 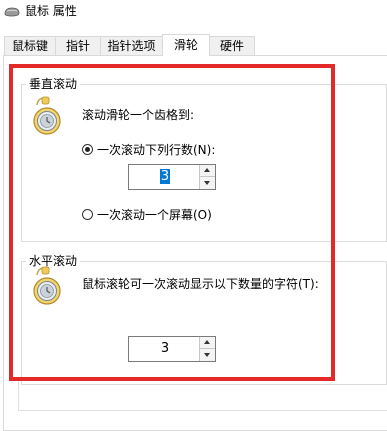 What do you see at coordinates (12, 12) in the screenshot?
I see `mouse-icon` at bounding box center [12, 12].